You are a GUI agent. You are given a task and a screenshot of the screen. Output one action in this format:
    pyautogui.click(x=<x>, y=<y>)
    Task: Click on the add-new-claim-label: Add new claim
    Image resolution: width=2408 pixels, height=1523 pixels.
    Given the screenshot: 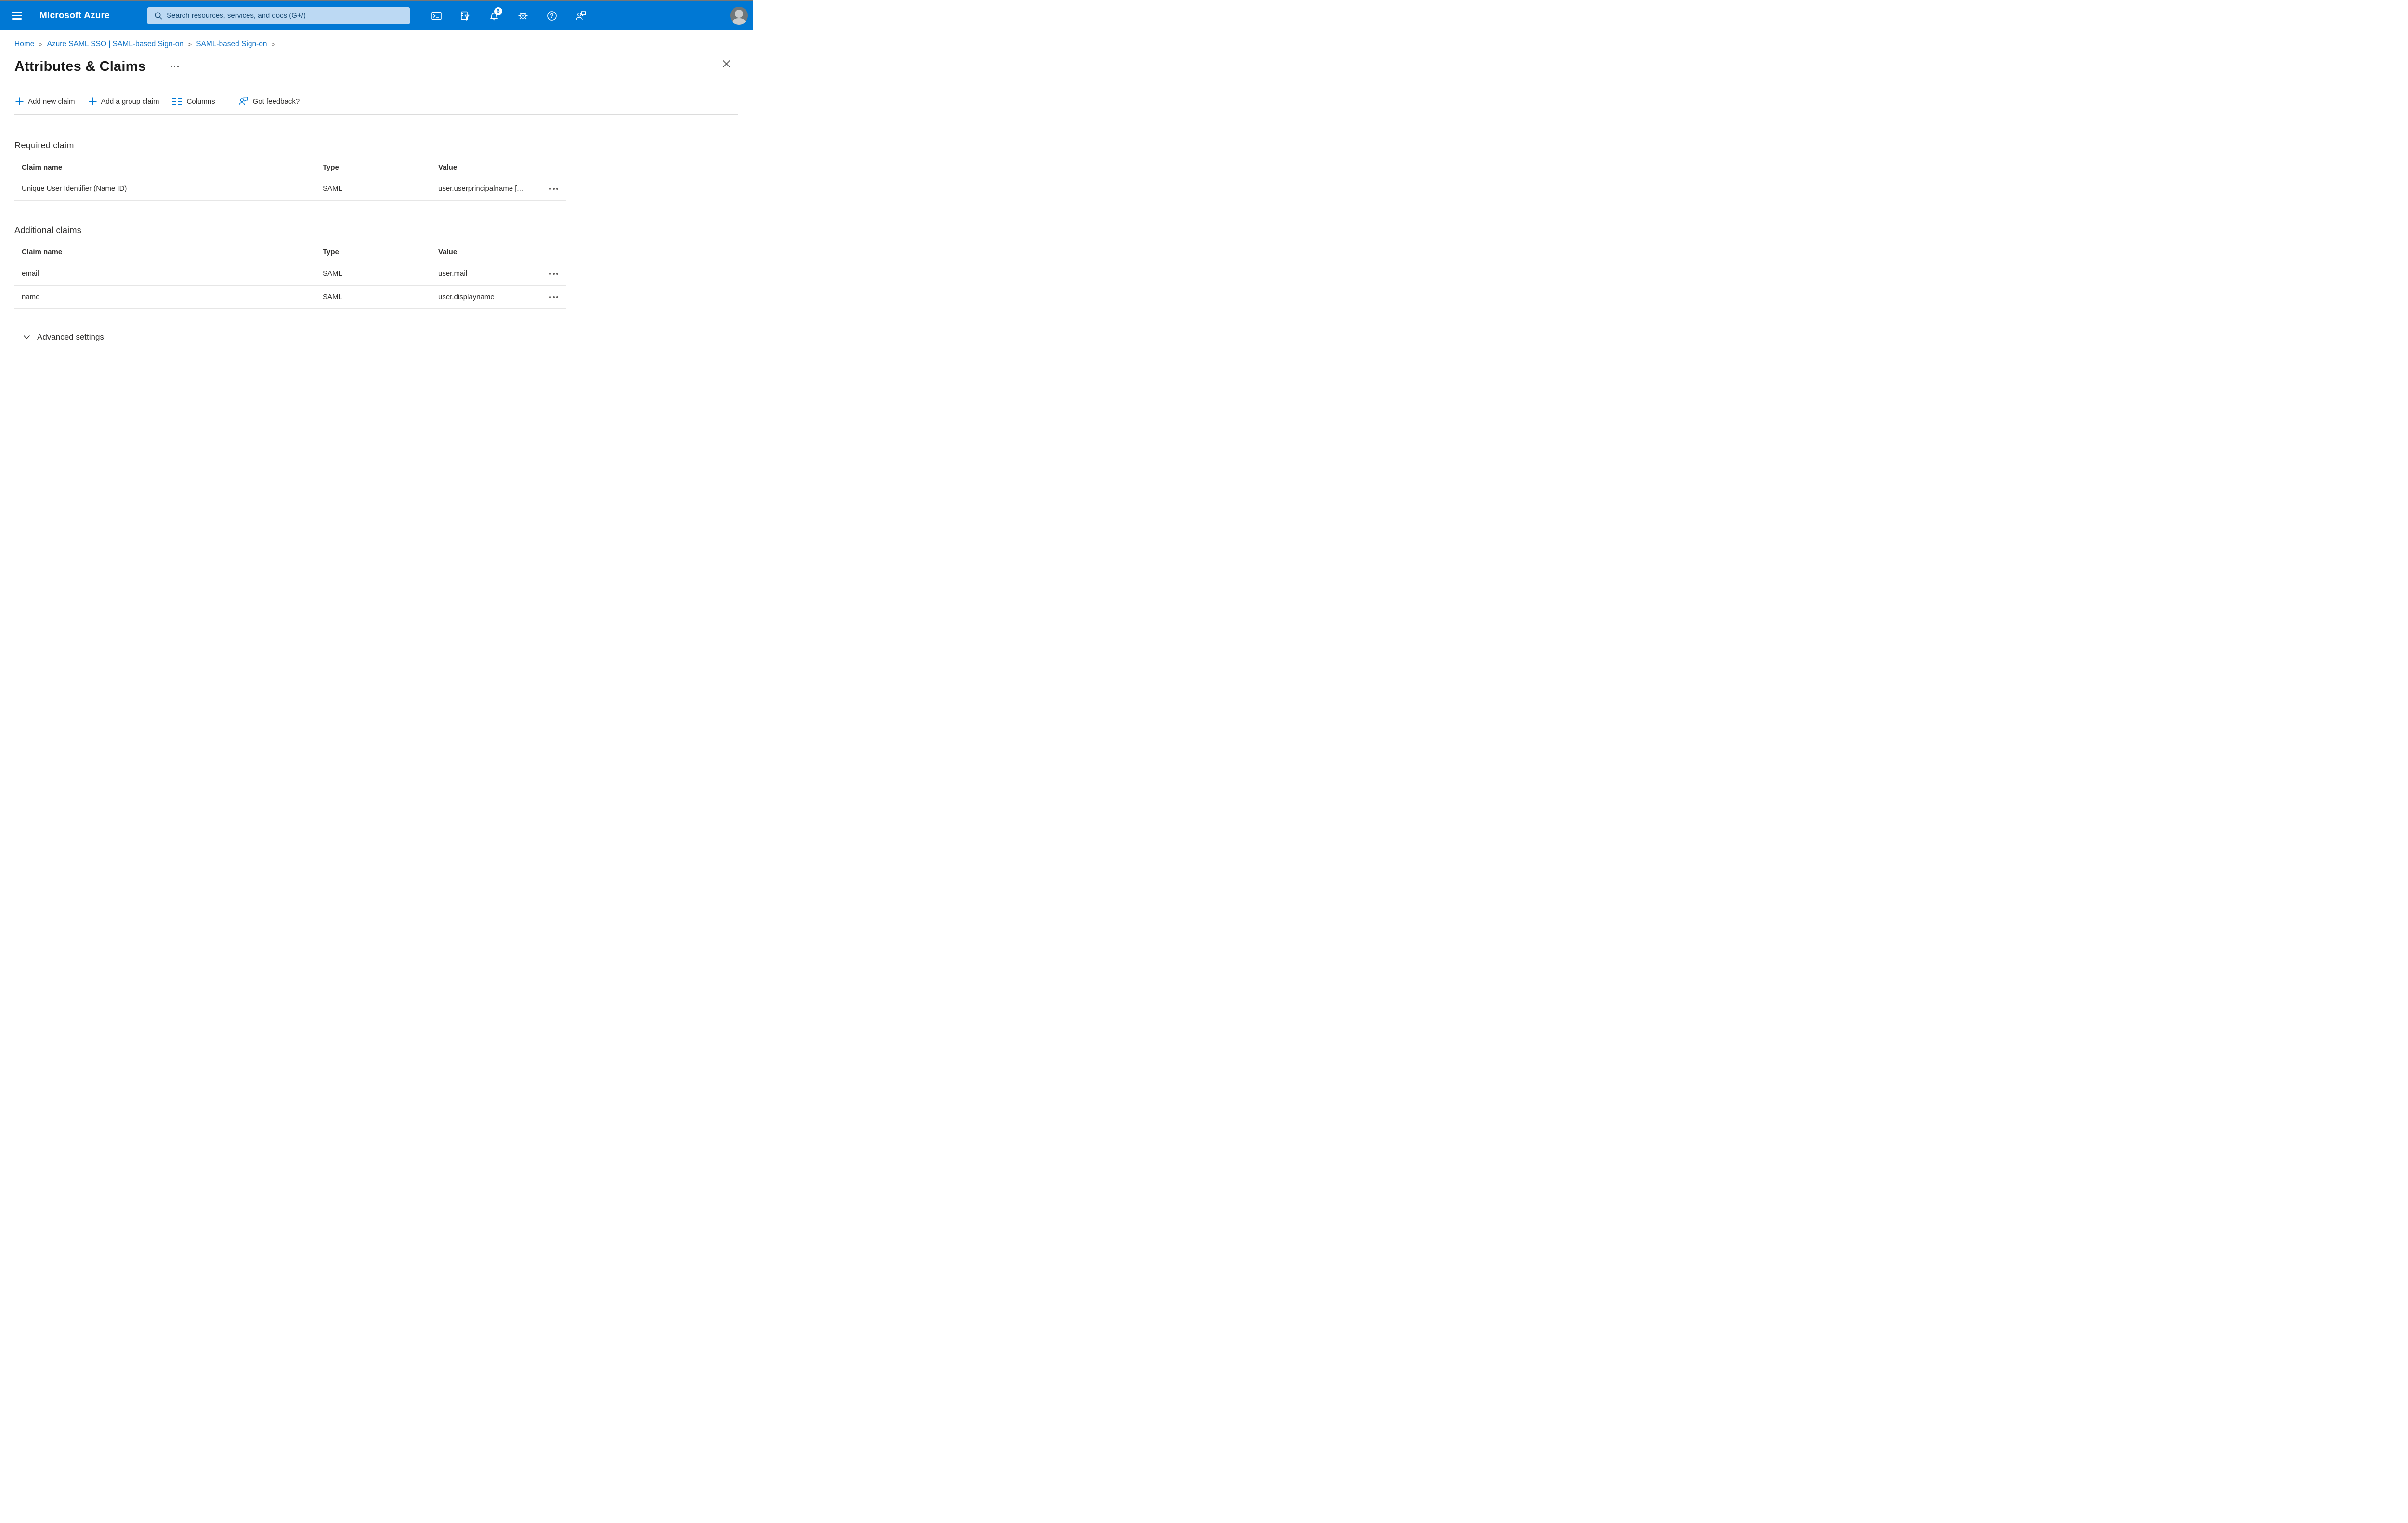 What is the action you would take?
    pyautogui.click(x=51, y=101)
    